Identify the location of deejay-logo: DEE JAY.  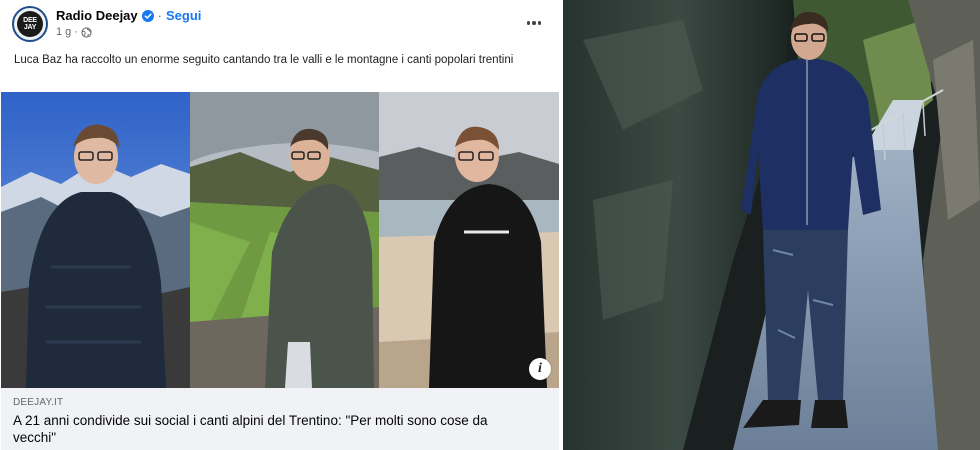
(30, 24).